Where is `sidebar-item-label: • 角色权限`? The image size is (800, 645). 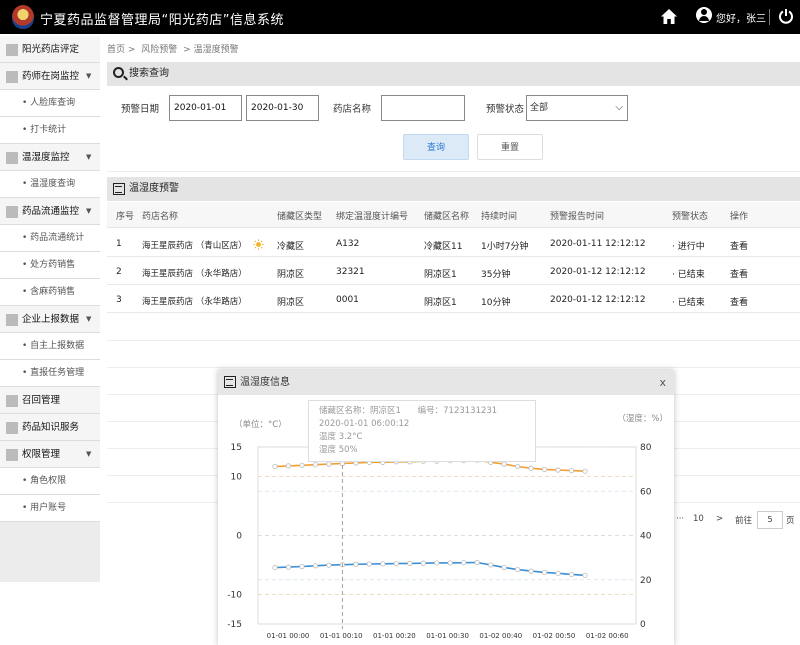 sidebar-item-label: • 角色权限 is located at coordinates (44, 481).